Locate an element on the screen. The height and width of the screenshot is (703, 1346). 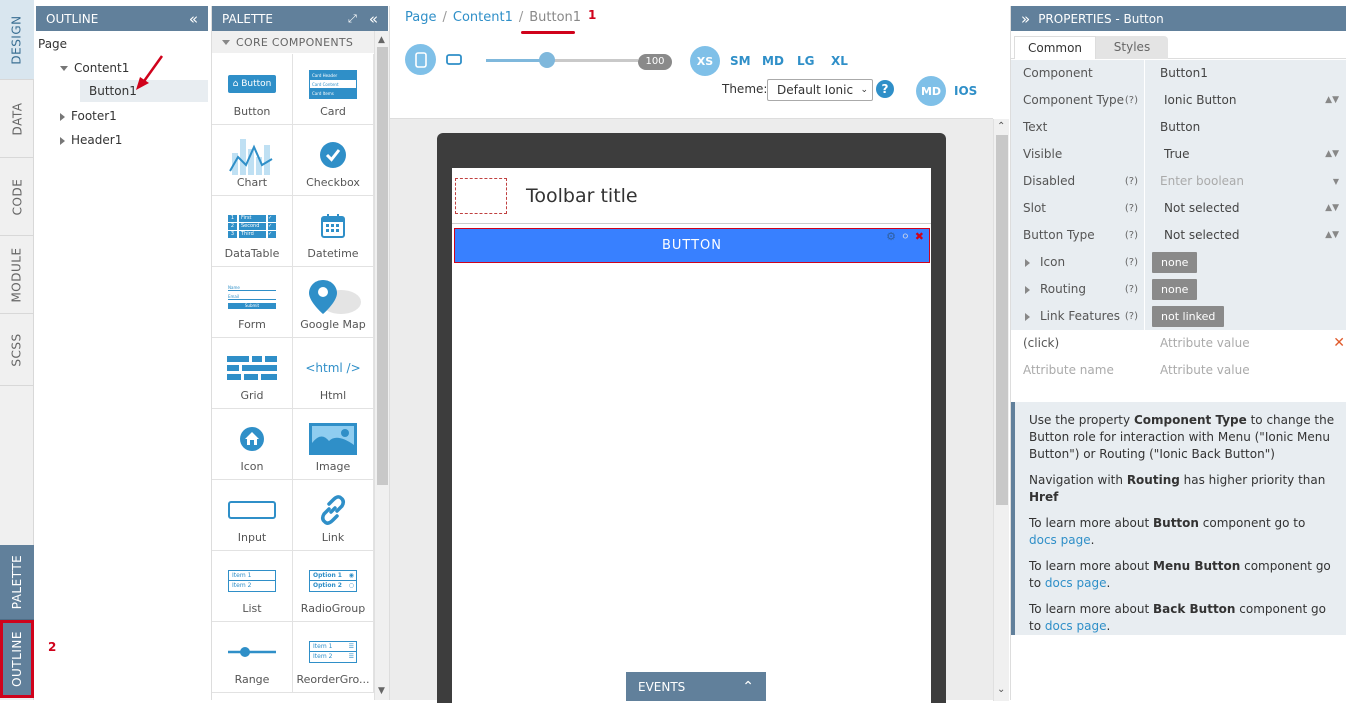
remove-icon: ✖ is located at coordinates (920, 236).